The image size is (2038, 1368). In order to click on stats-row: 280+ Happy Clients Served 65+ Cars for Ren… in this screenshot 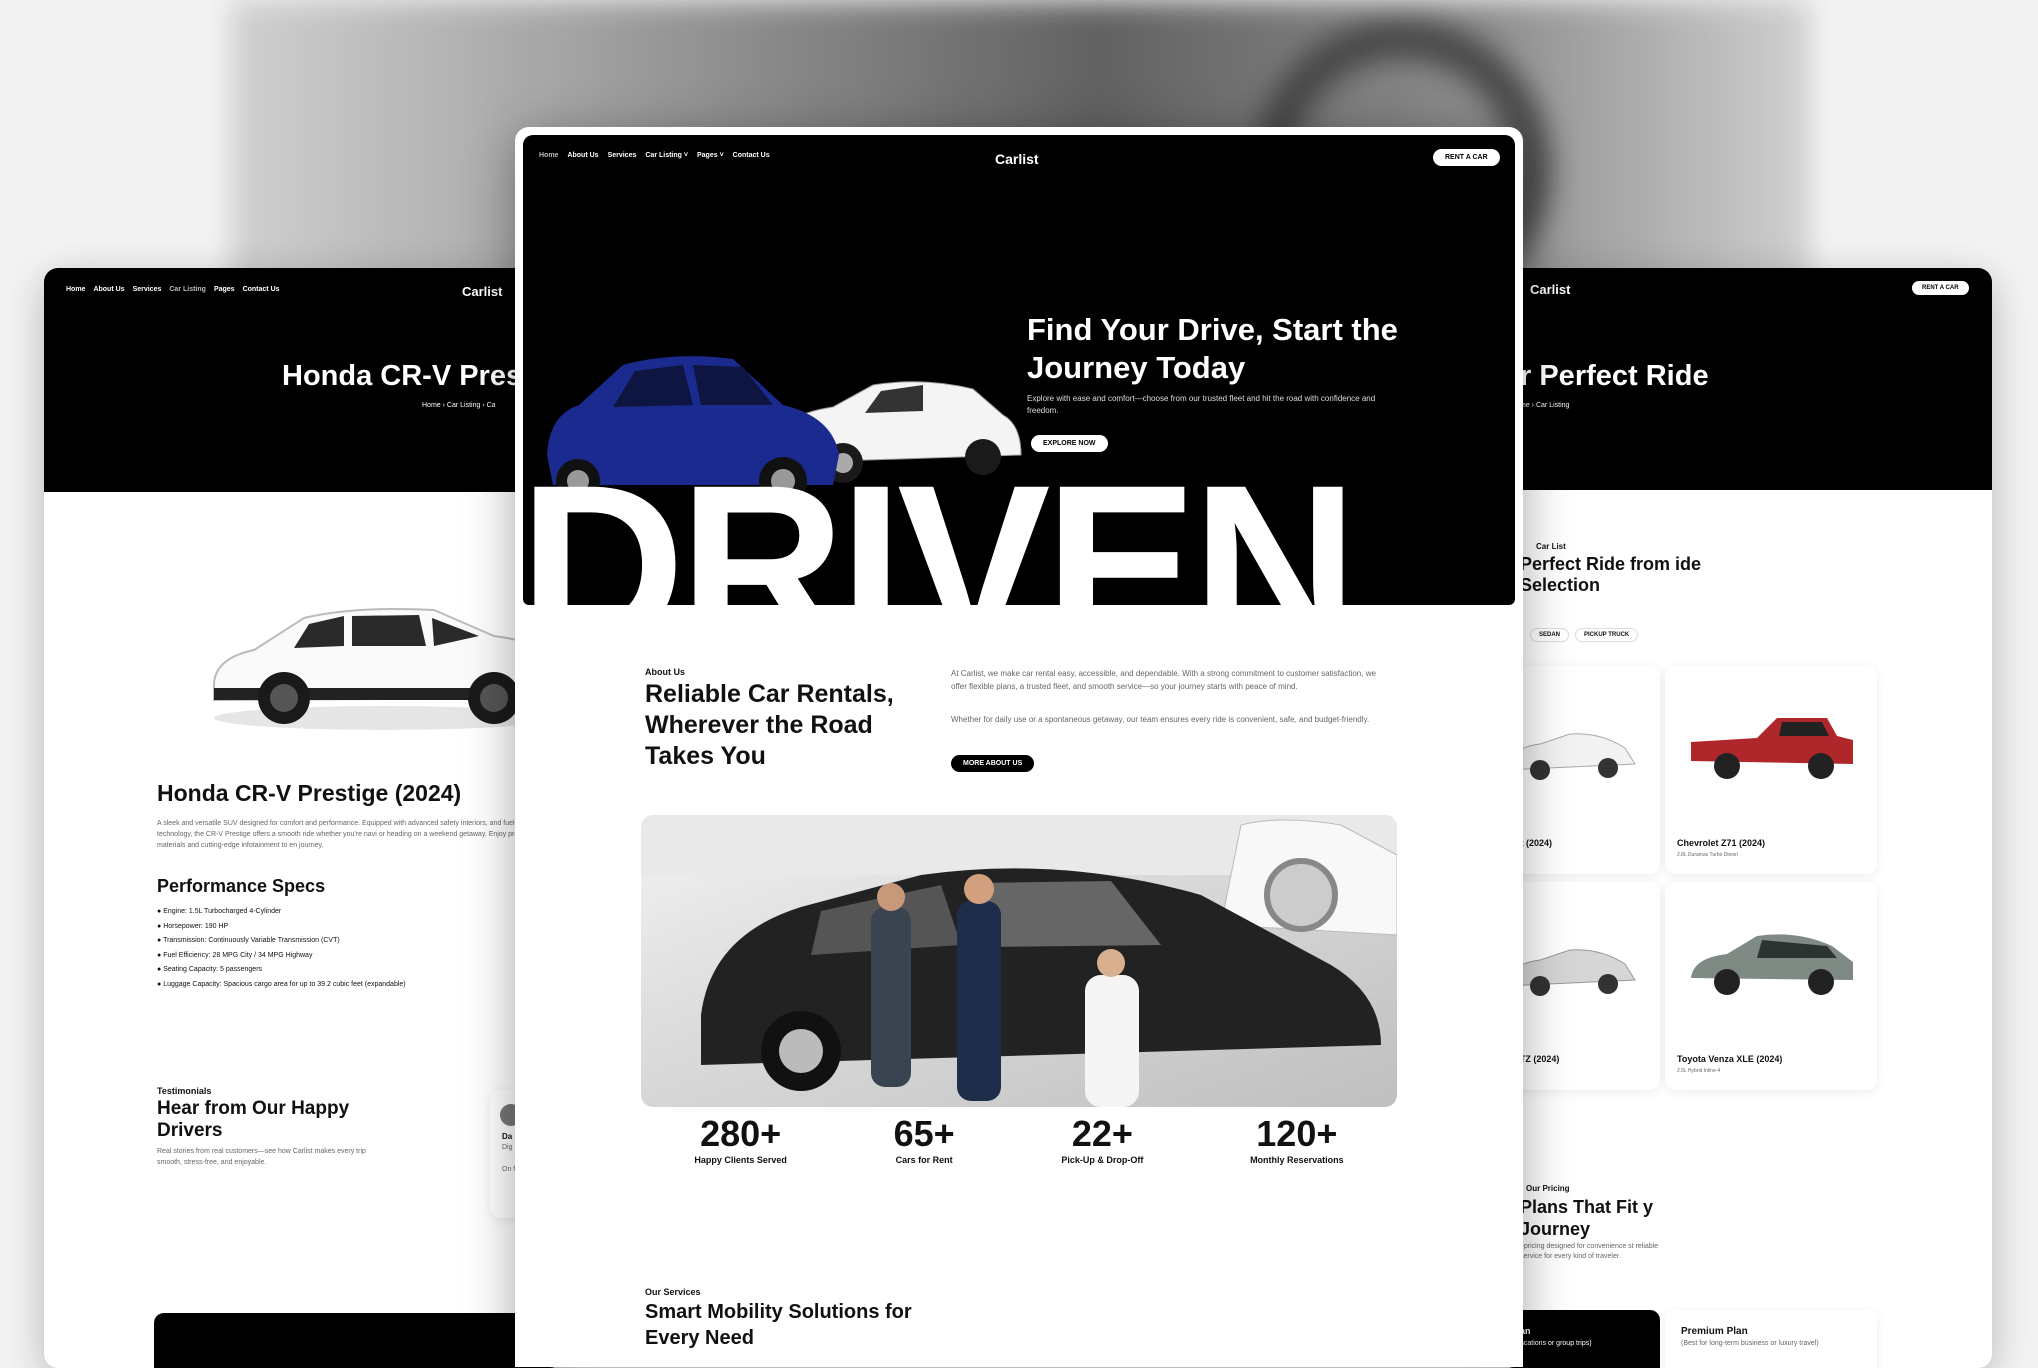, I will do `click(1019, 1139)`.